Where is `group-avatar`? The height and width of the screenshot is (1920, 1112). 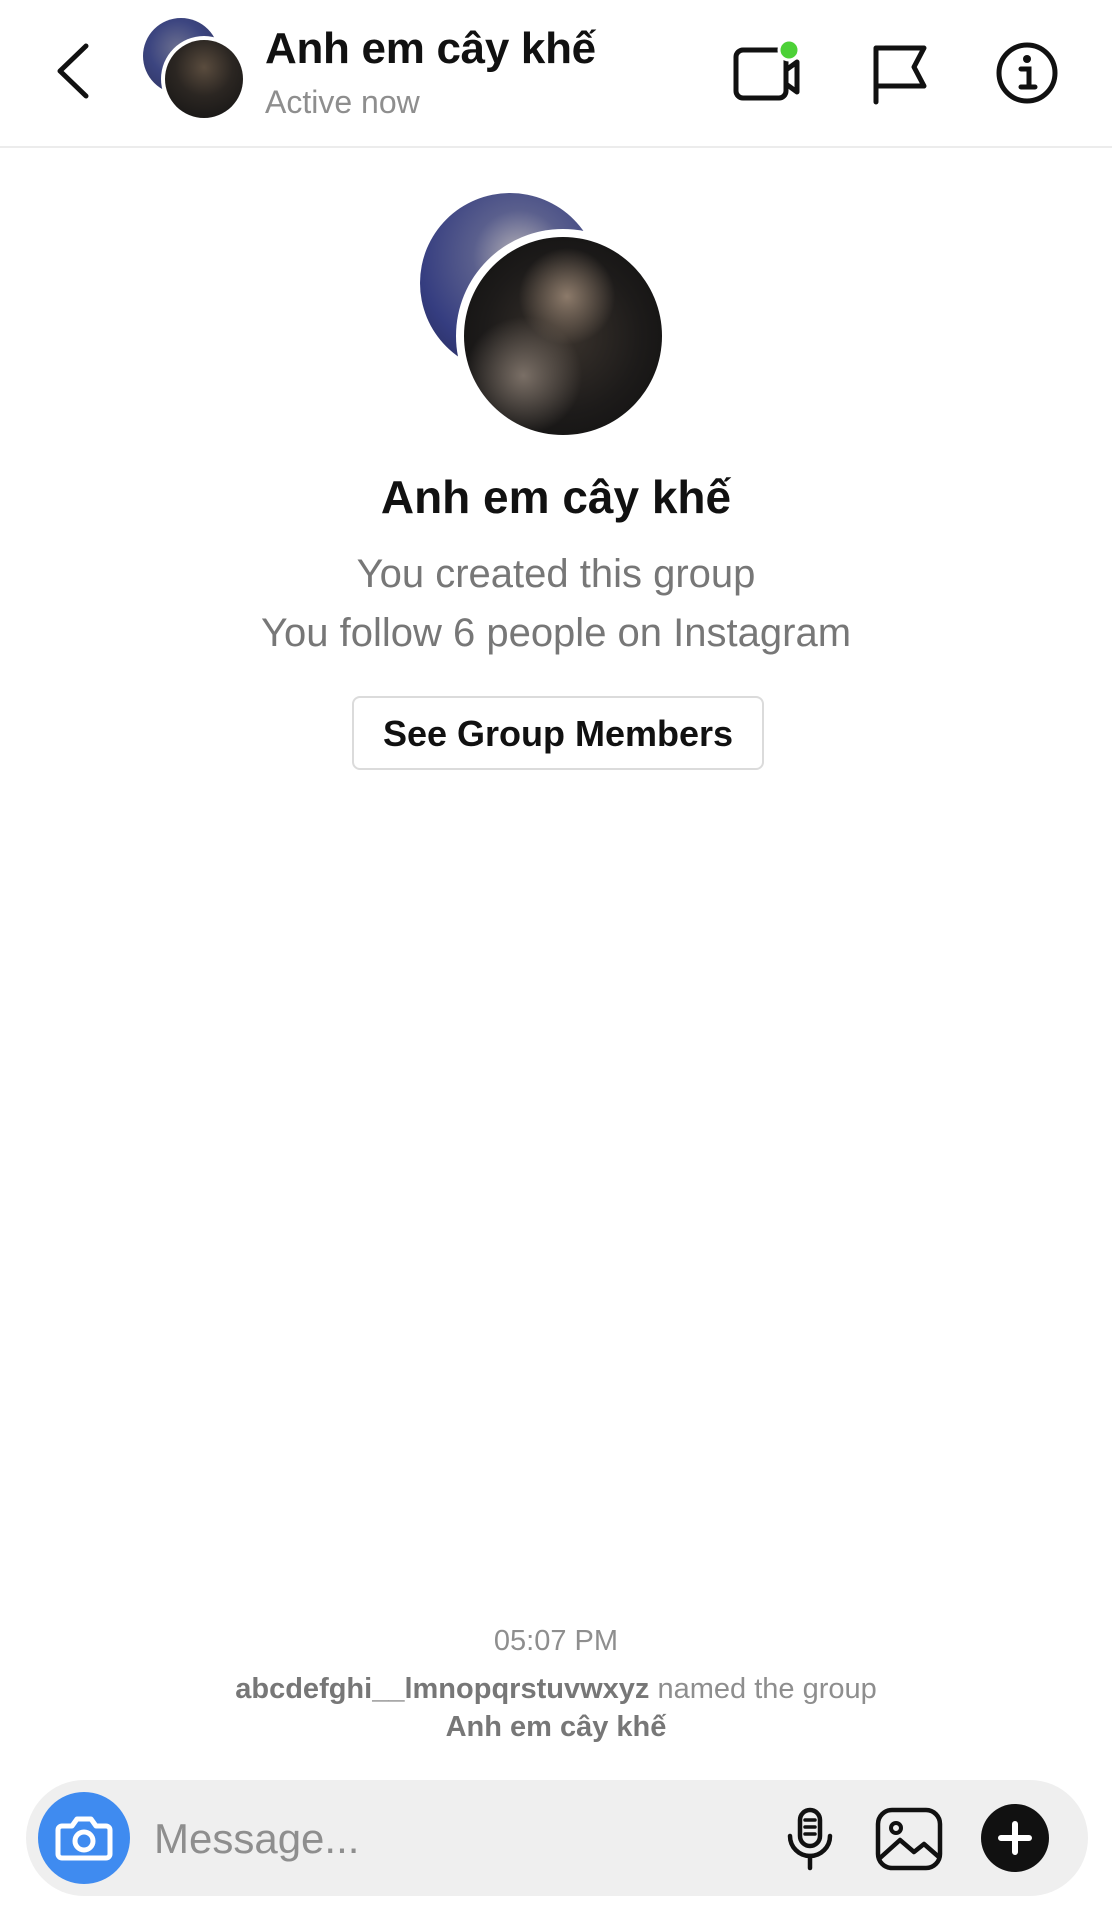 group-avatar is located at coordinates (197, 70).